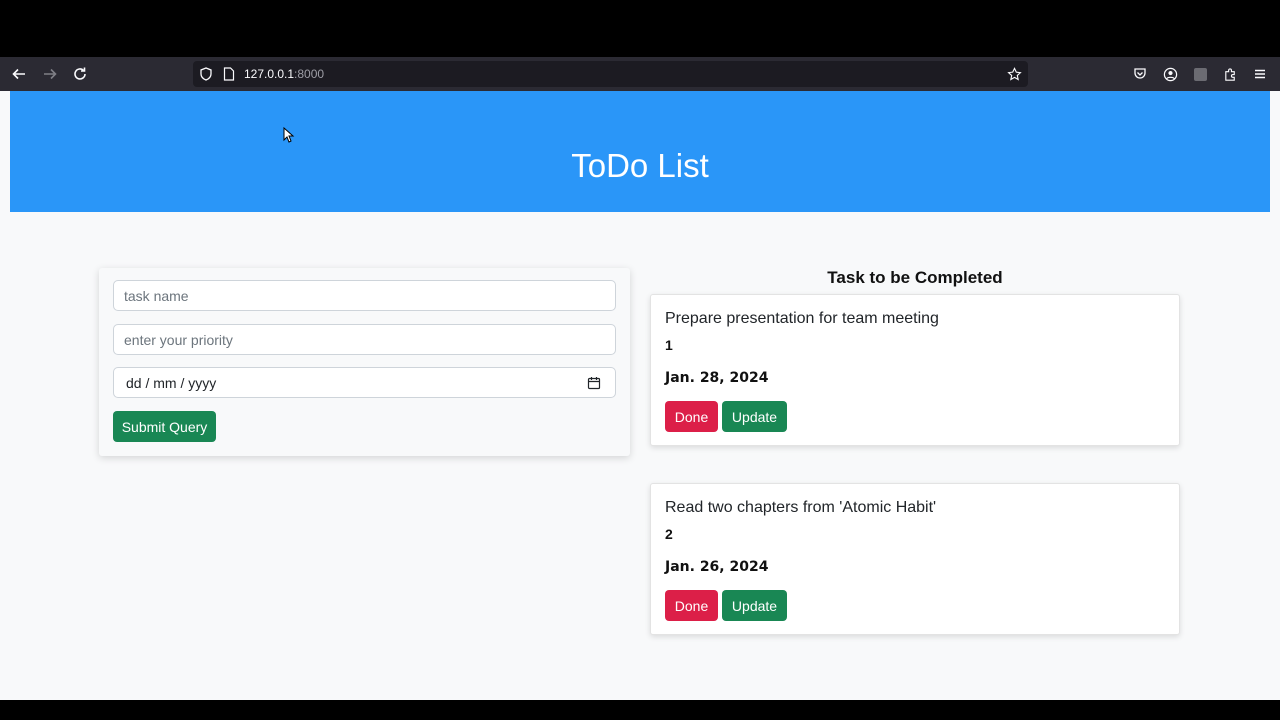 Image resolution: width=1280 pixels, height=720 pixels. Describe the element at coordinates (640, 165) in the screenshot. I see `page-title: ToDo List` at that location.